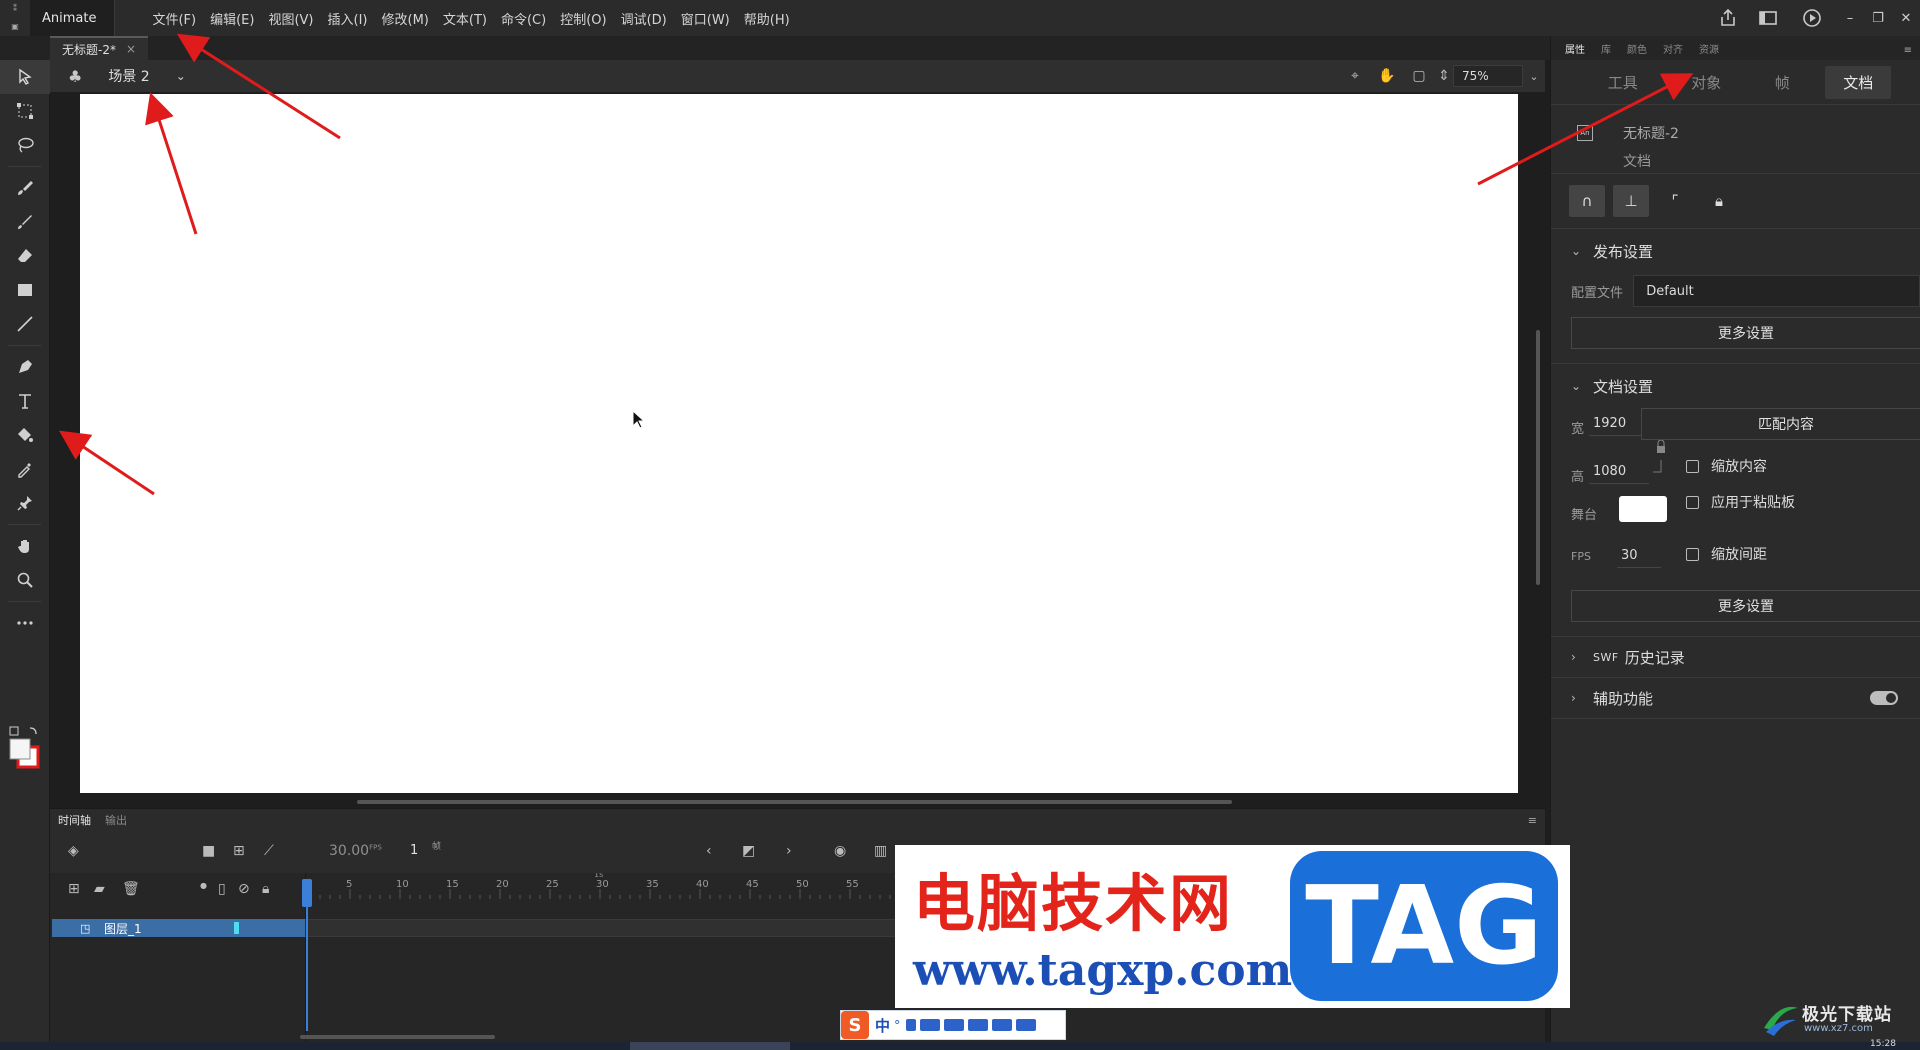  I want to click on document-more-settings-button: 更多设置, so click(1745, 606).